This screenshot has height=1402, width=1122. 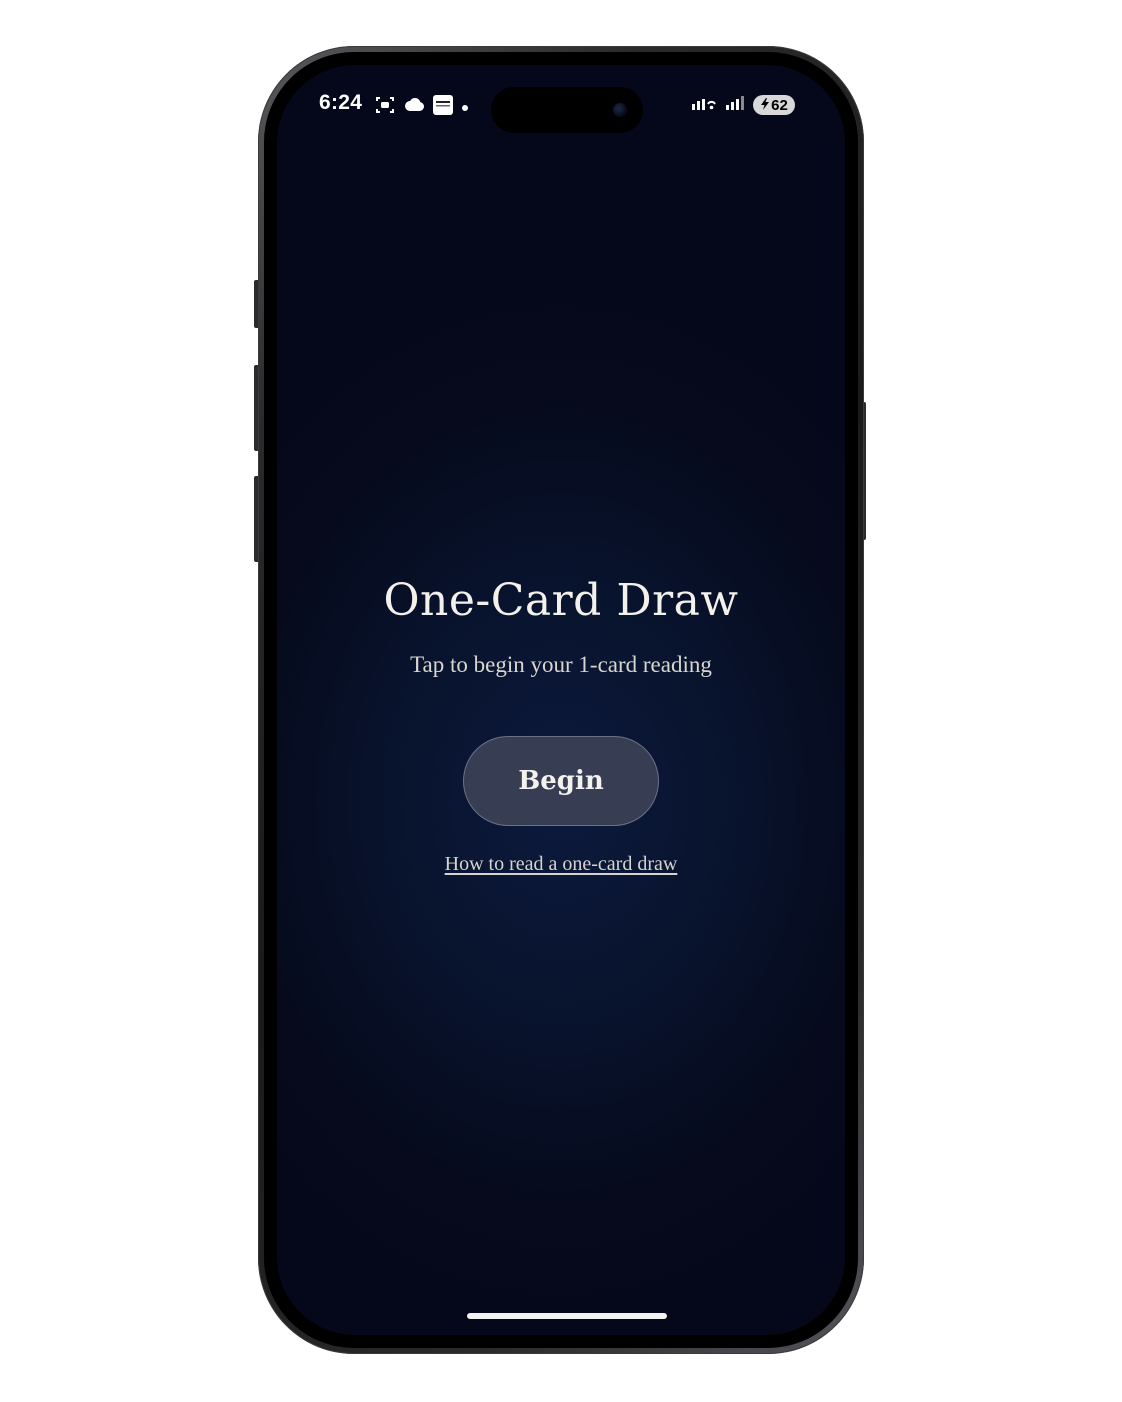 I want to click on page-subtitle: Tap to begin your 1-card reading, so click(x=561, y=664).